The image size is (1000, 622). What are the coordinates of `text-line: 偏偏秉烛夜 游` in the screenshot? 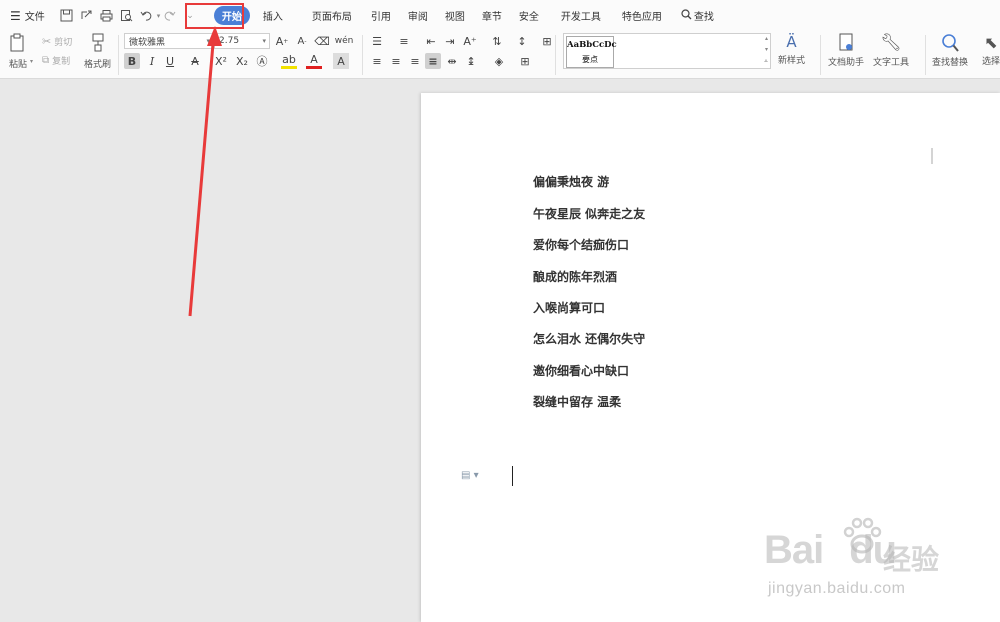 It's located at (571, 181).